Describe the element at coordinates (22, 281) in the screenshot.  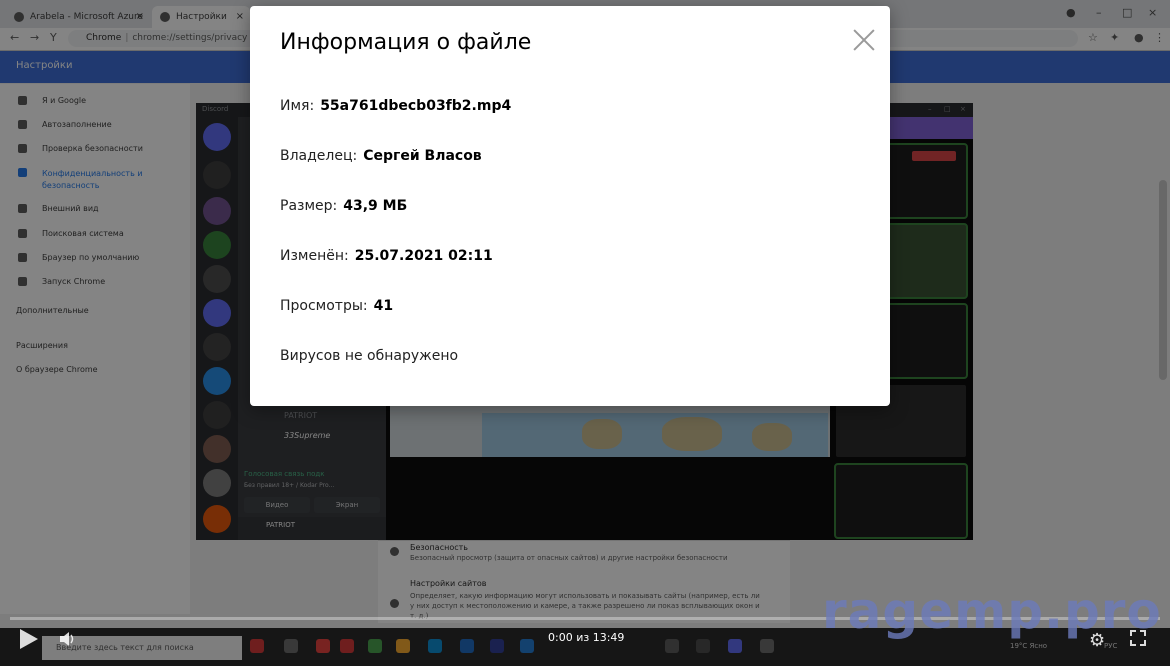
I see `power-icon` at that location.